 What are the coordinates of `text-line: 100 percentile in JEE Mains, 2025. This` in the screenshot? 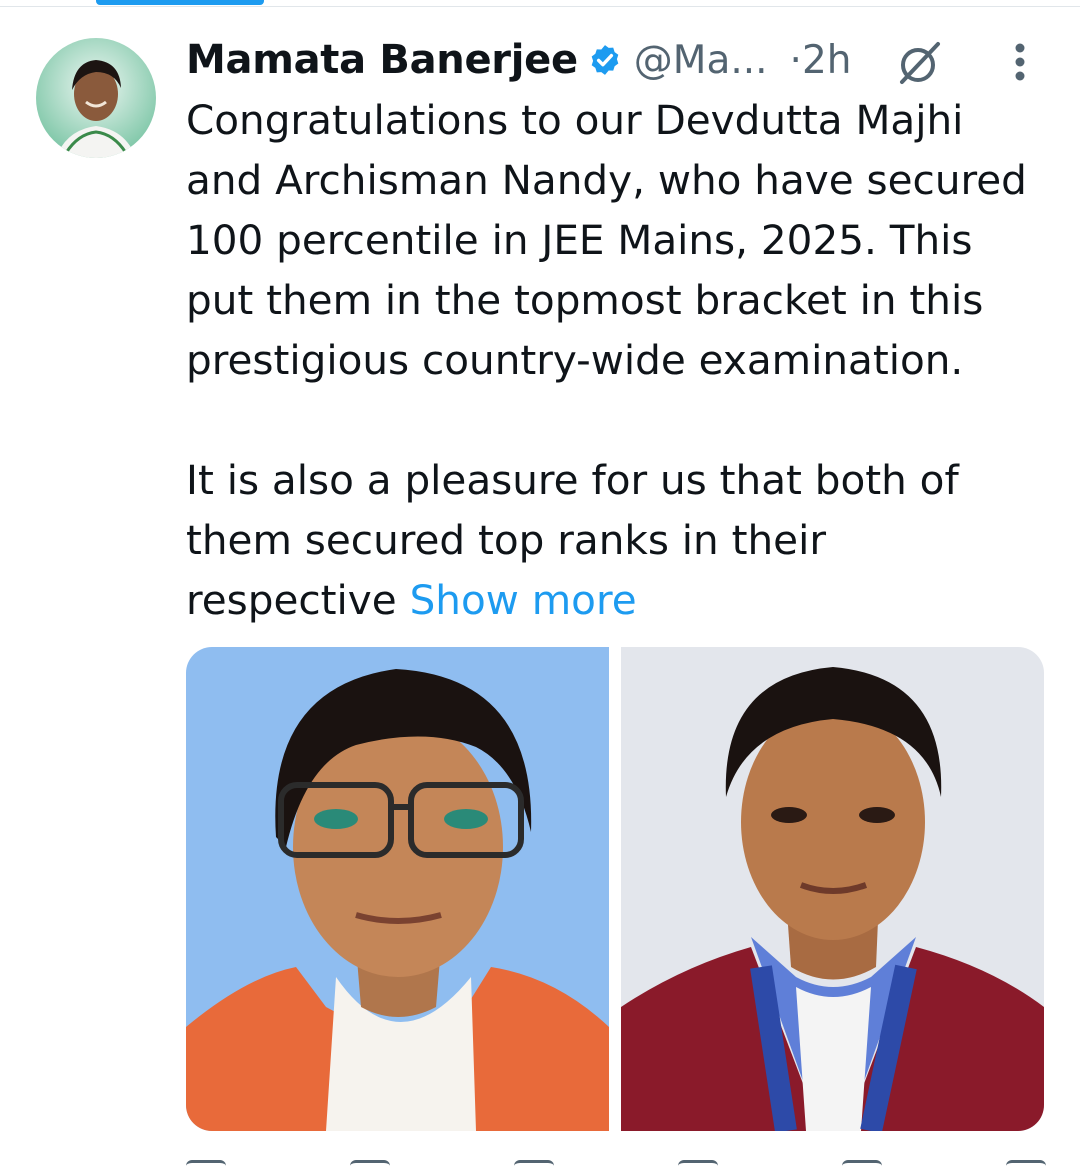 It's located at (579, 240).